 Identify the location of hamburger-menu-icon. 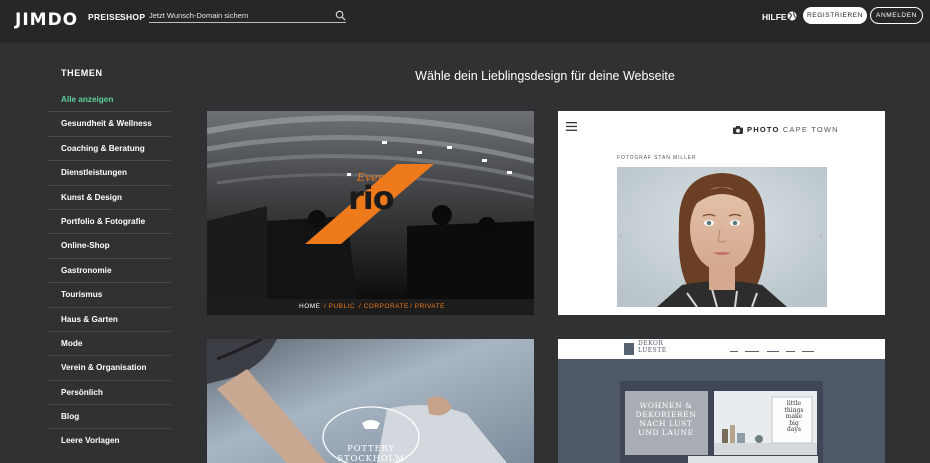
(571, 126).